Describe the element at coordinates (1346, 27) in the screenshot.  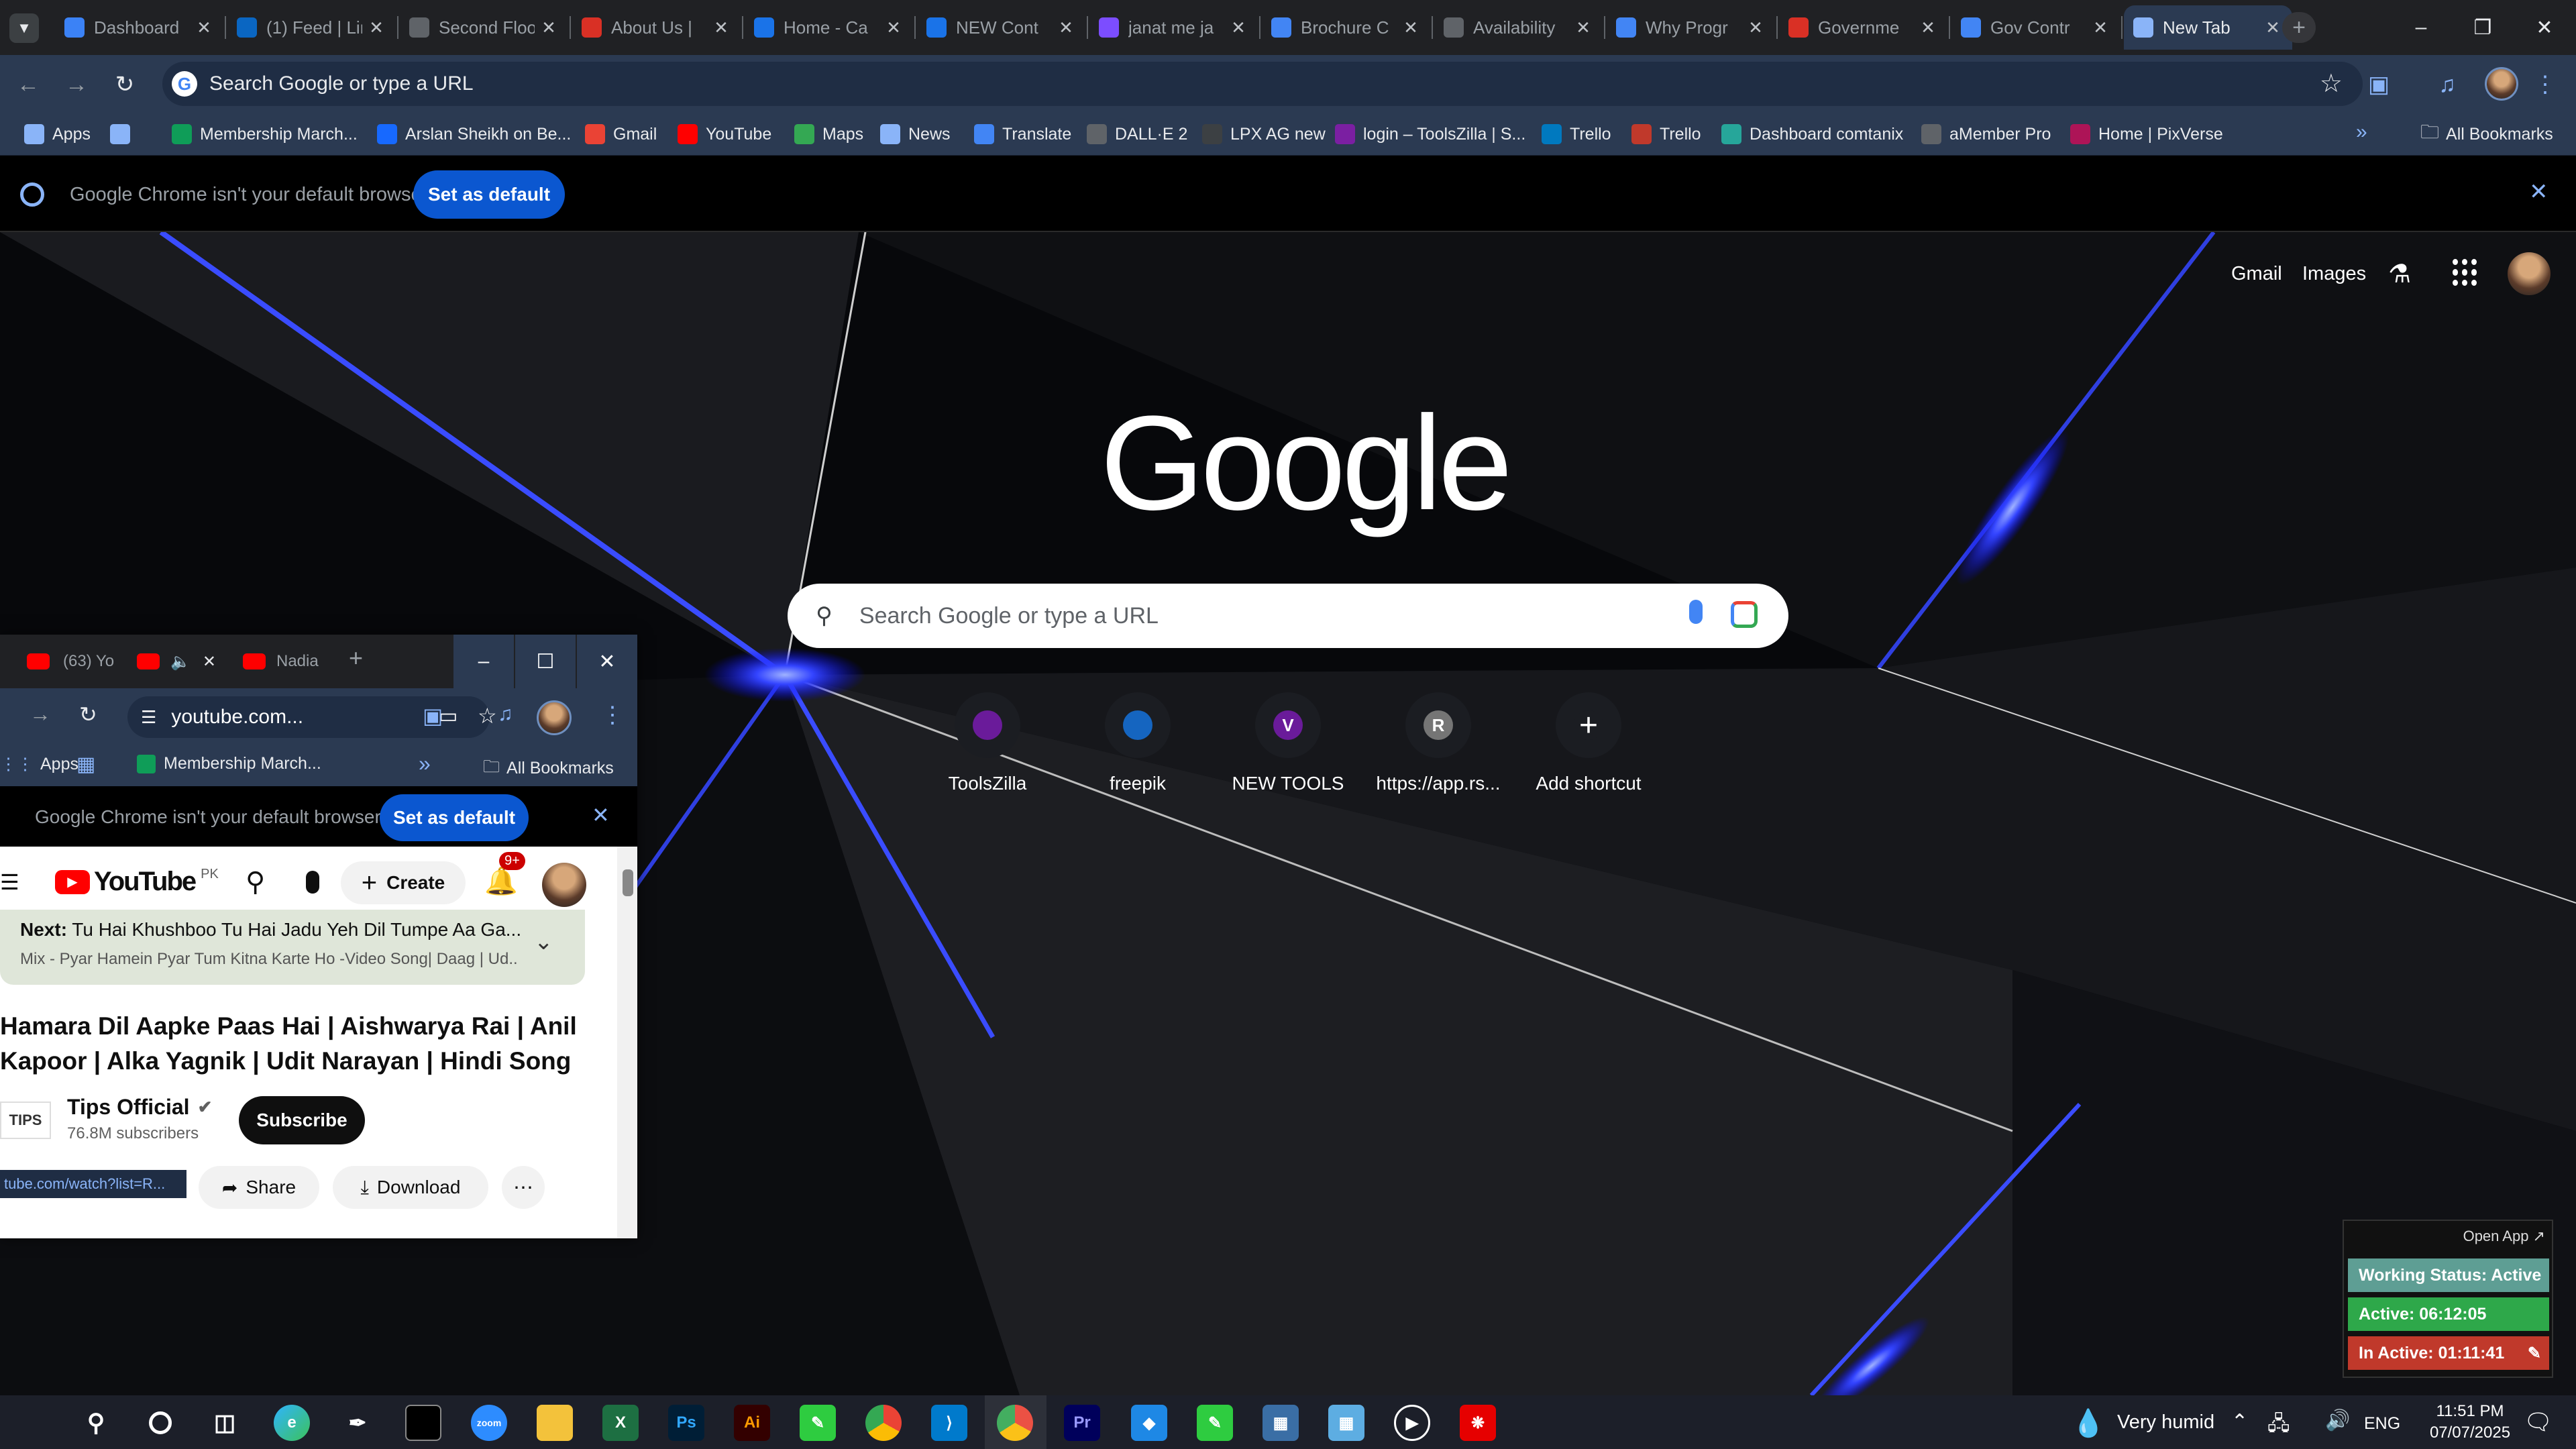
I see `tab-7: Brochure C ✕` at that location.